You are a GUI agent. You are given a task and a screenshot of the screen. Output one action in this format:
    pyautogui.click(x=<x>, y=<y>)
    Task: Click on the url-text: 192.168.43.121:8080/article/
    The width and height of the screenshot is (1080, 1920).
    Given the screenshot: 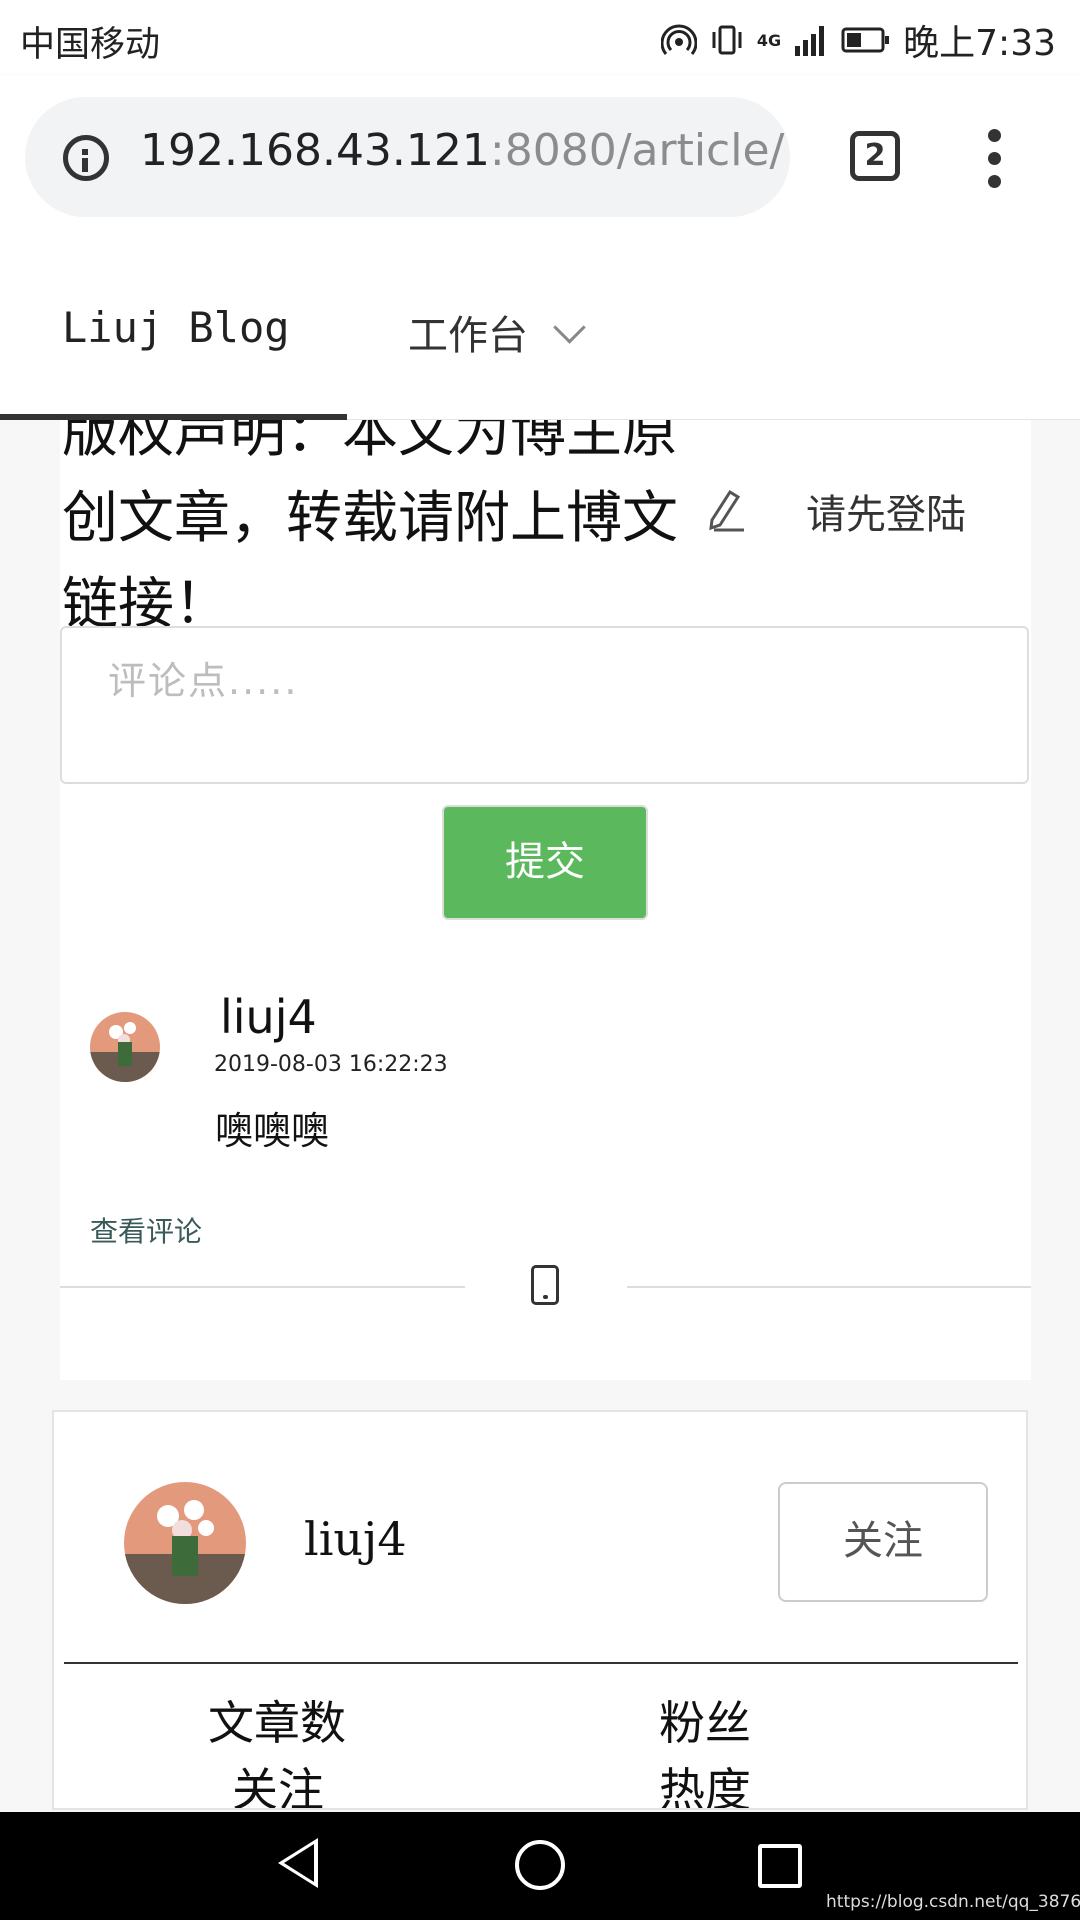 What is the action you would take?
    pyautogui.click(x=465, y=150)
    